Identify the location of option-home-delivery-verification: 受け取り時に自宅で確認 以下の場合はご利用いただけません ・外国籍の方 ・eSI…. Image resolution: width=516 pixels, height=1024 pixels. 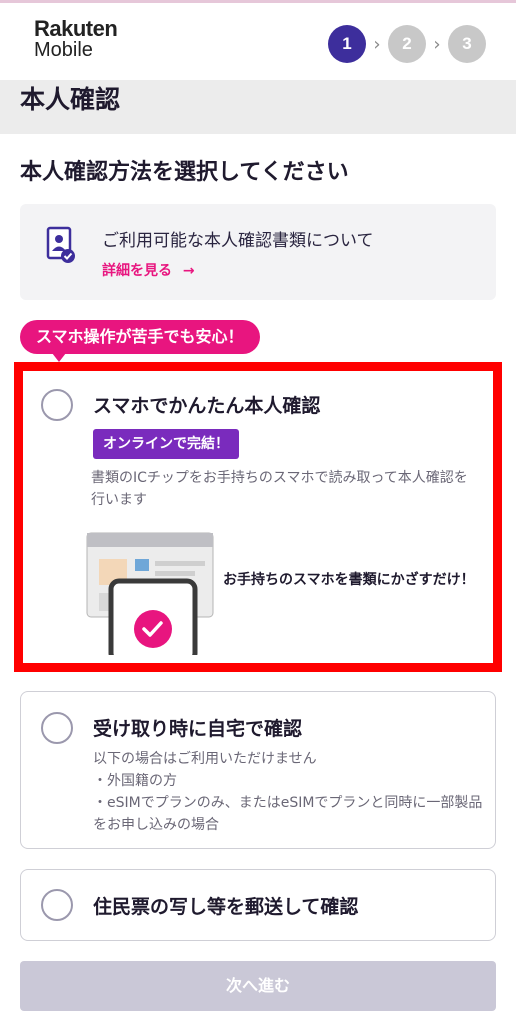
(258, 770).